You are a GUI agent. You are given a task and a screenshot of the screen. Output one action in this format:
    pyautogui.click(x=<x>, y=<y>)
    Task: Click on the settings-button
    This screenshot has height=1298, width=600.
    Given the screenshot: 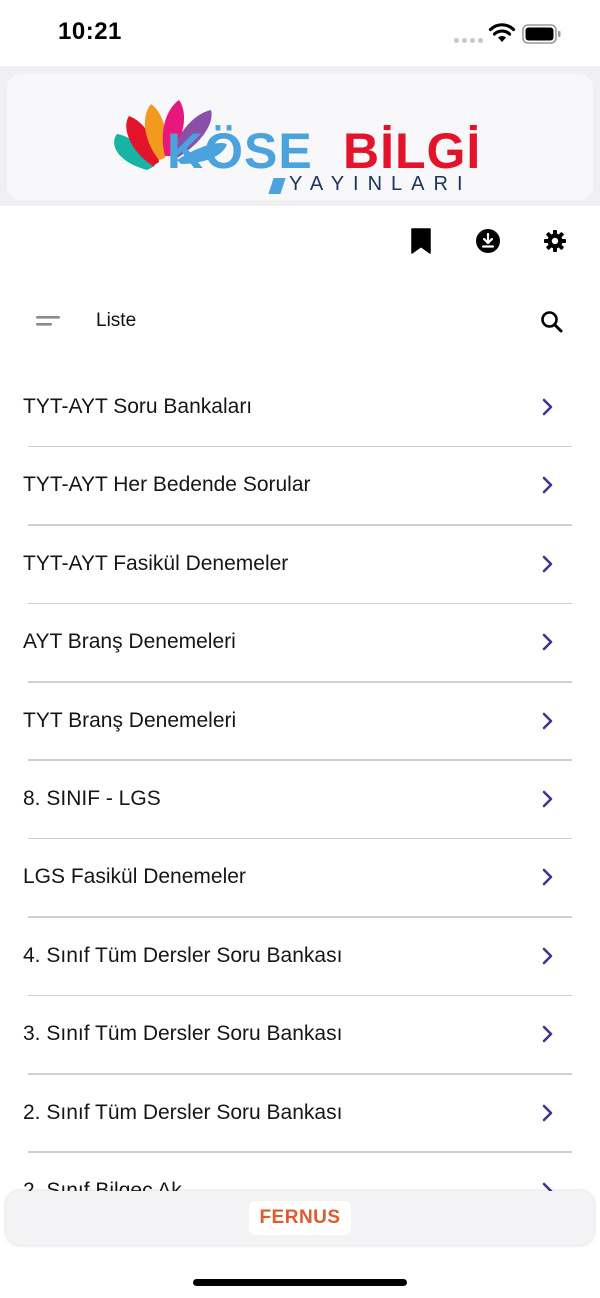 What is the action you would take?
    pyautogui.click(x=555, y=241)
    